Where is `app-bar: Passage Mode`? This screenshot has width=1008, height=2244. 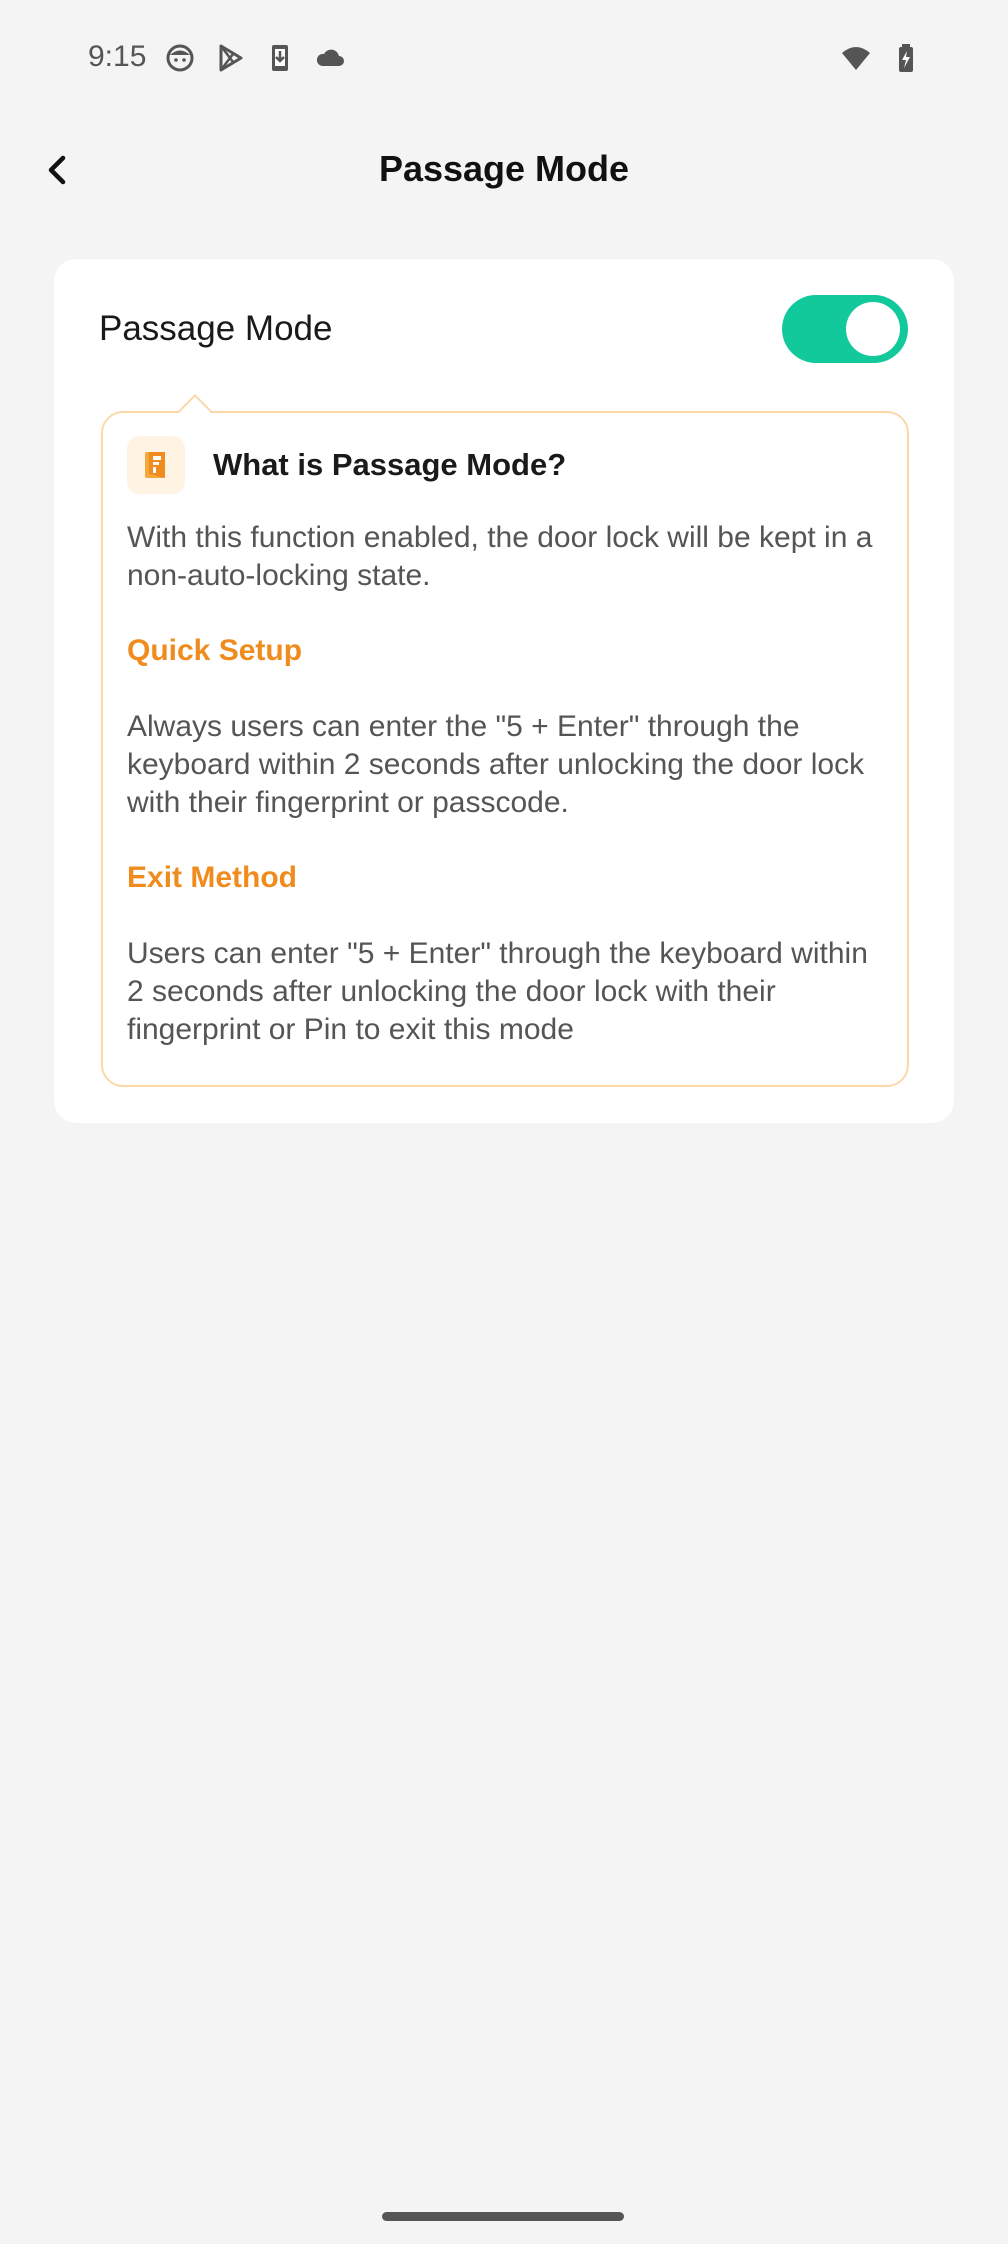 app-bar: Passage Mode is located at coordinates (504, 170).